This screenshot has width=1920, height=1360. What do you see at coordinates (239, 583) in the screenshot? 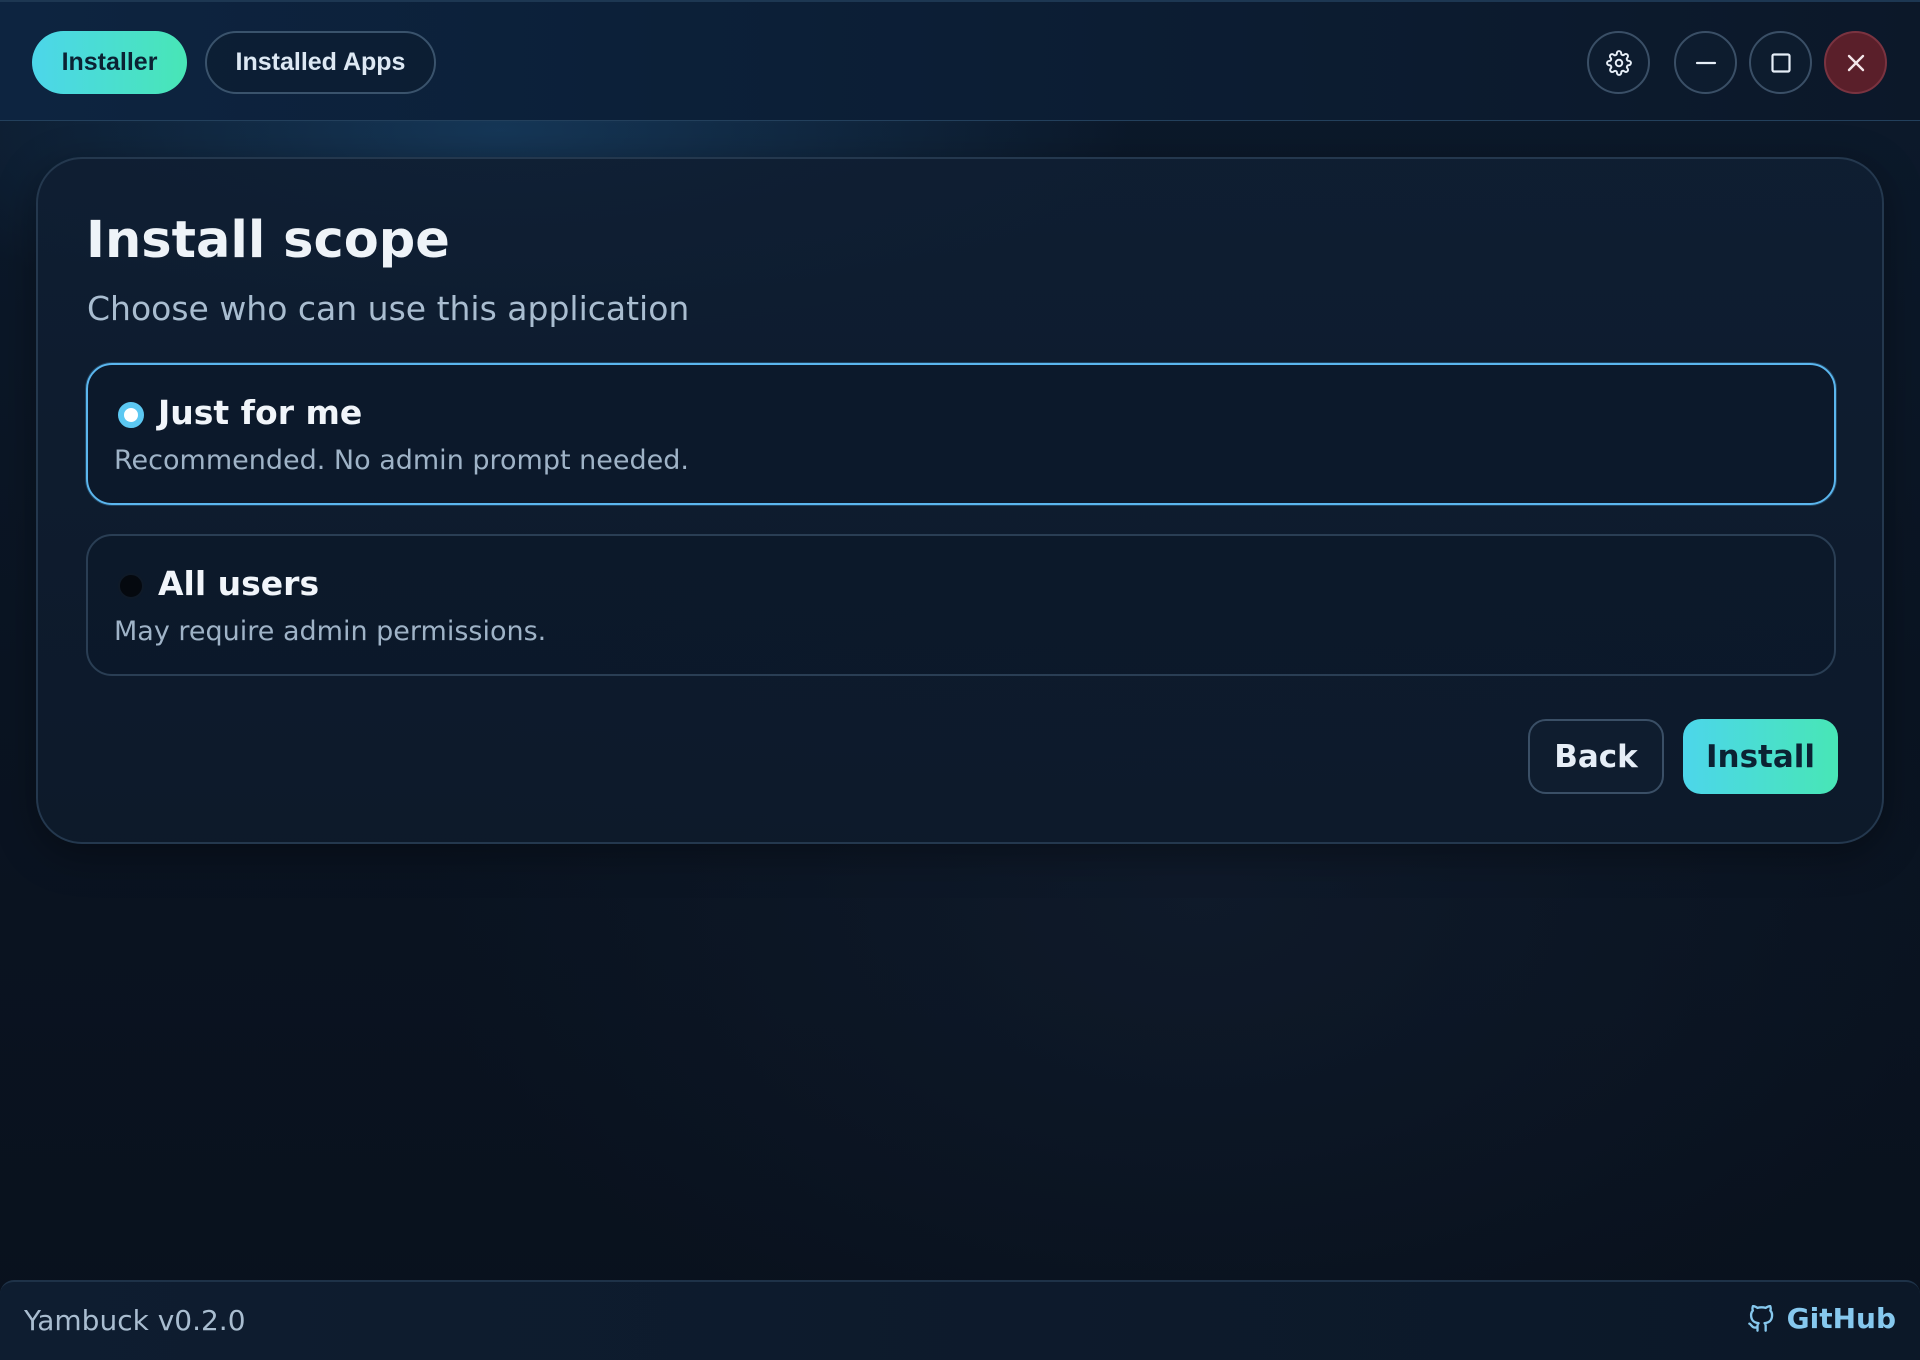
I see `option-label: All users` at bounding box center [239, 583].